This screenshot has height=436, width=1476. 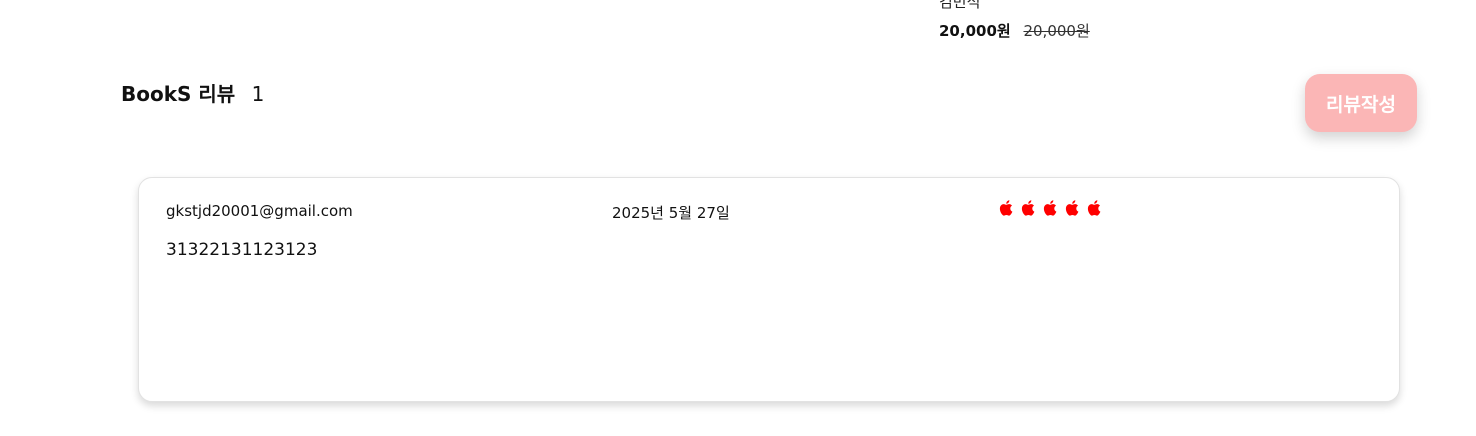 I want to click on review-section-title: BookS 리뷰, so click(x=178, y=94).